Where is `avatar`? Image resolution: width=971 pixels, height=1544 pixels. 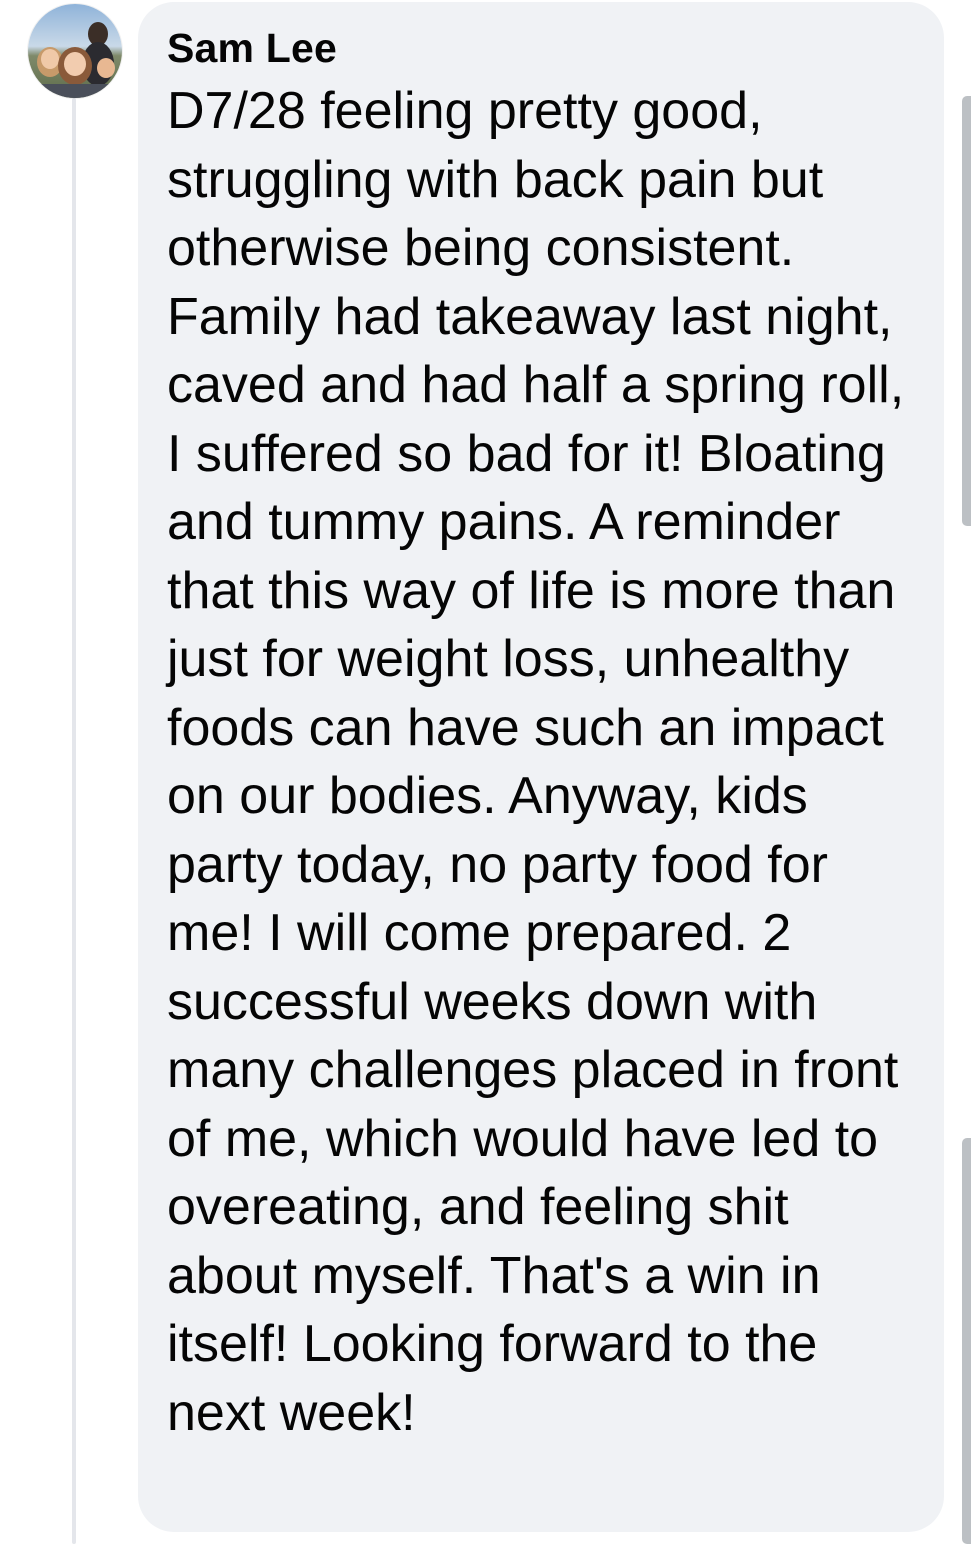
avatar is located at coordinates (75, 51).